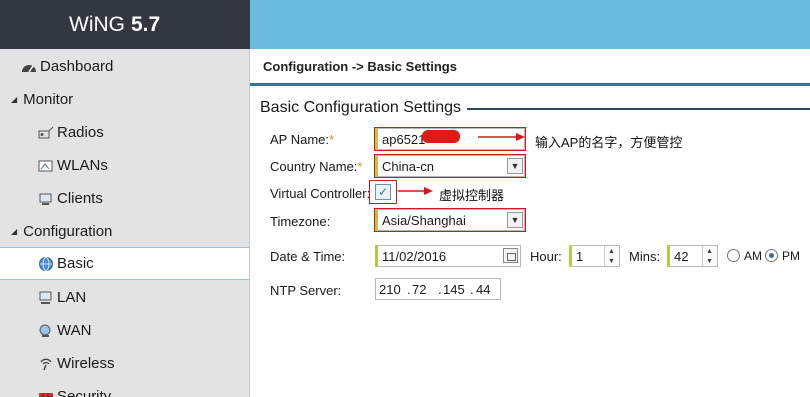  I want to click on ap-name-annotation: 输入AP的名字，方便管控, so click(609, 142).